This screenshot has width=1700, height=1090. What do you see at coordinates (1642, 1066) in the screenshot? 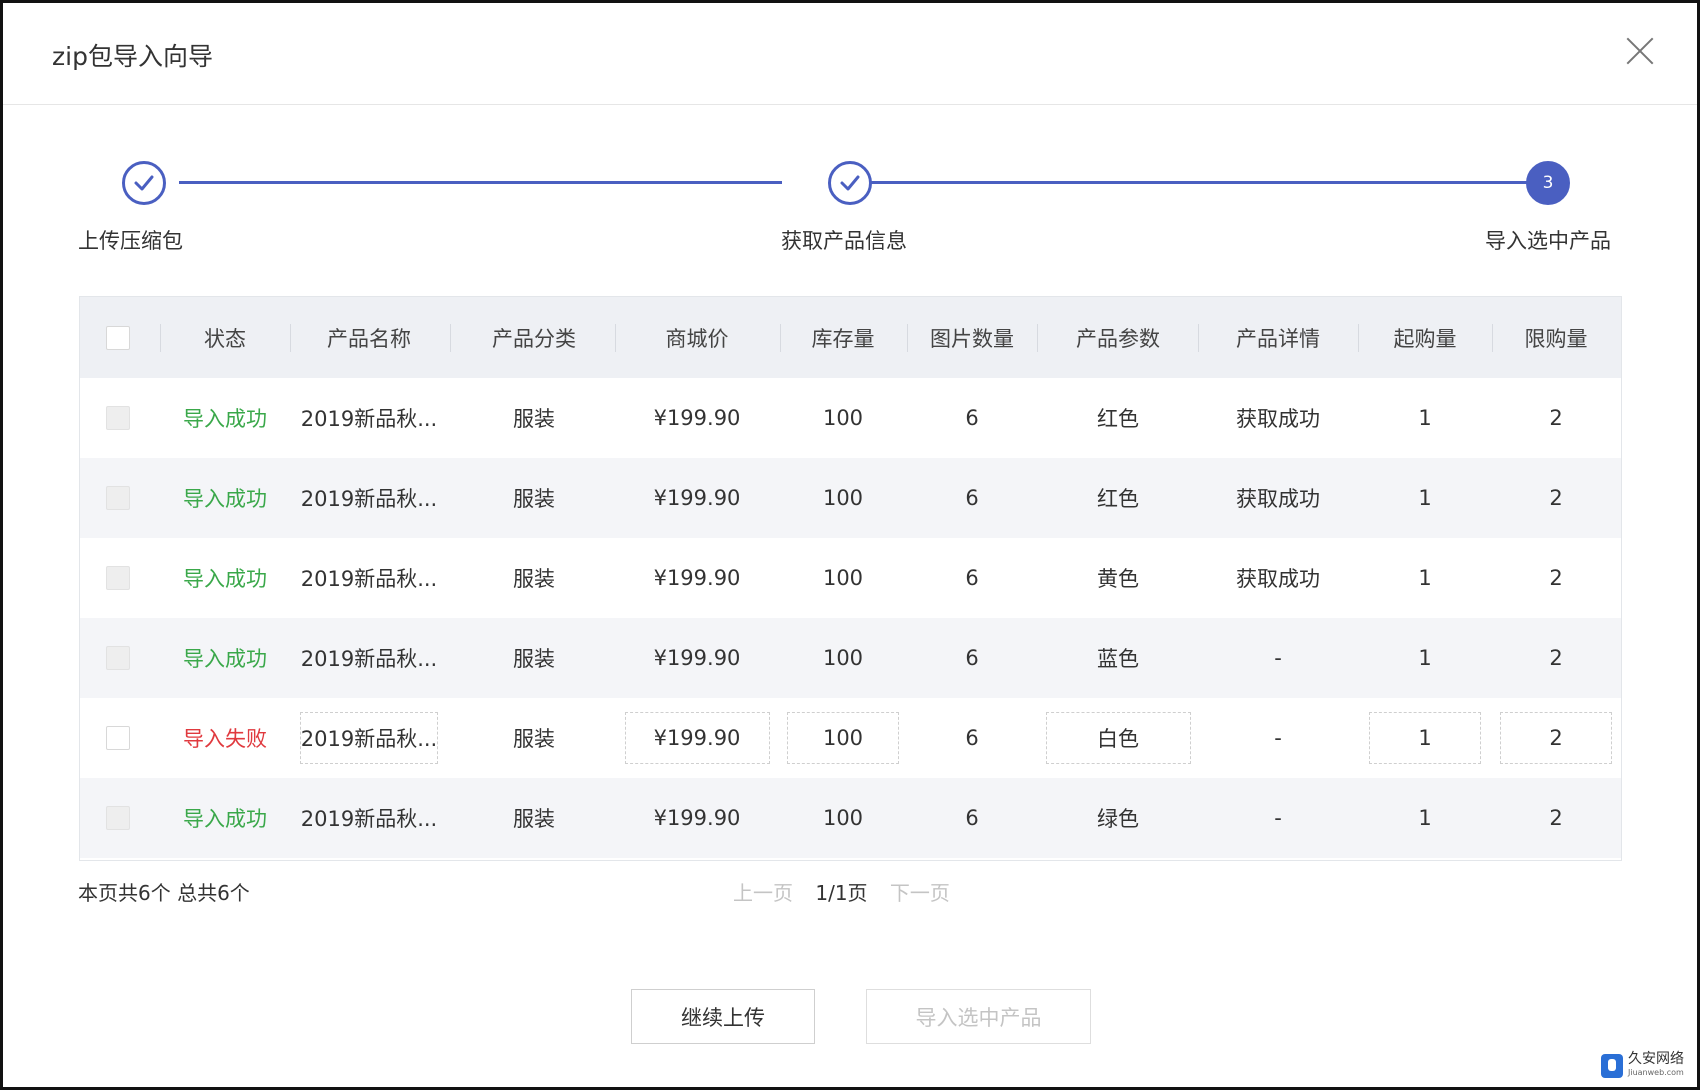
I see `watermark: 久安网络 Jiuanweb.com` at bounding box center [1642, 1066].